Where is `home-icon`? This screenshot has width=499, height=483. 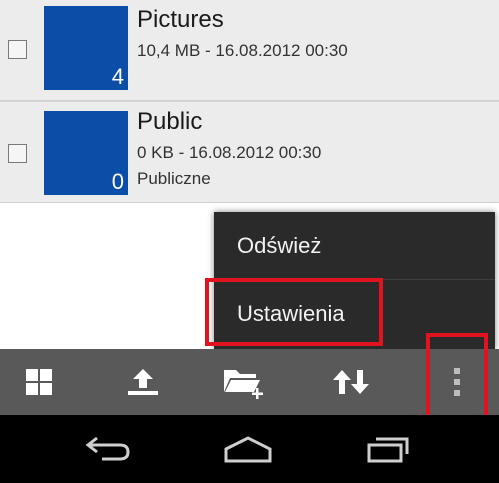
home-icon is located at coordinates (248, 449).